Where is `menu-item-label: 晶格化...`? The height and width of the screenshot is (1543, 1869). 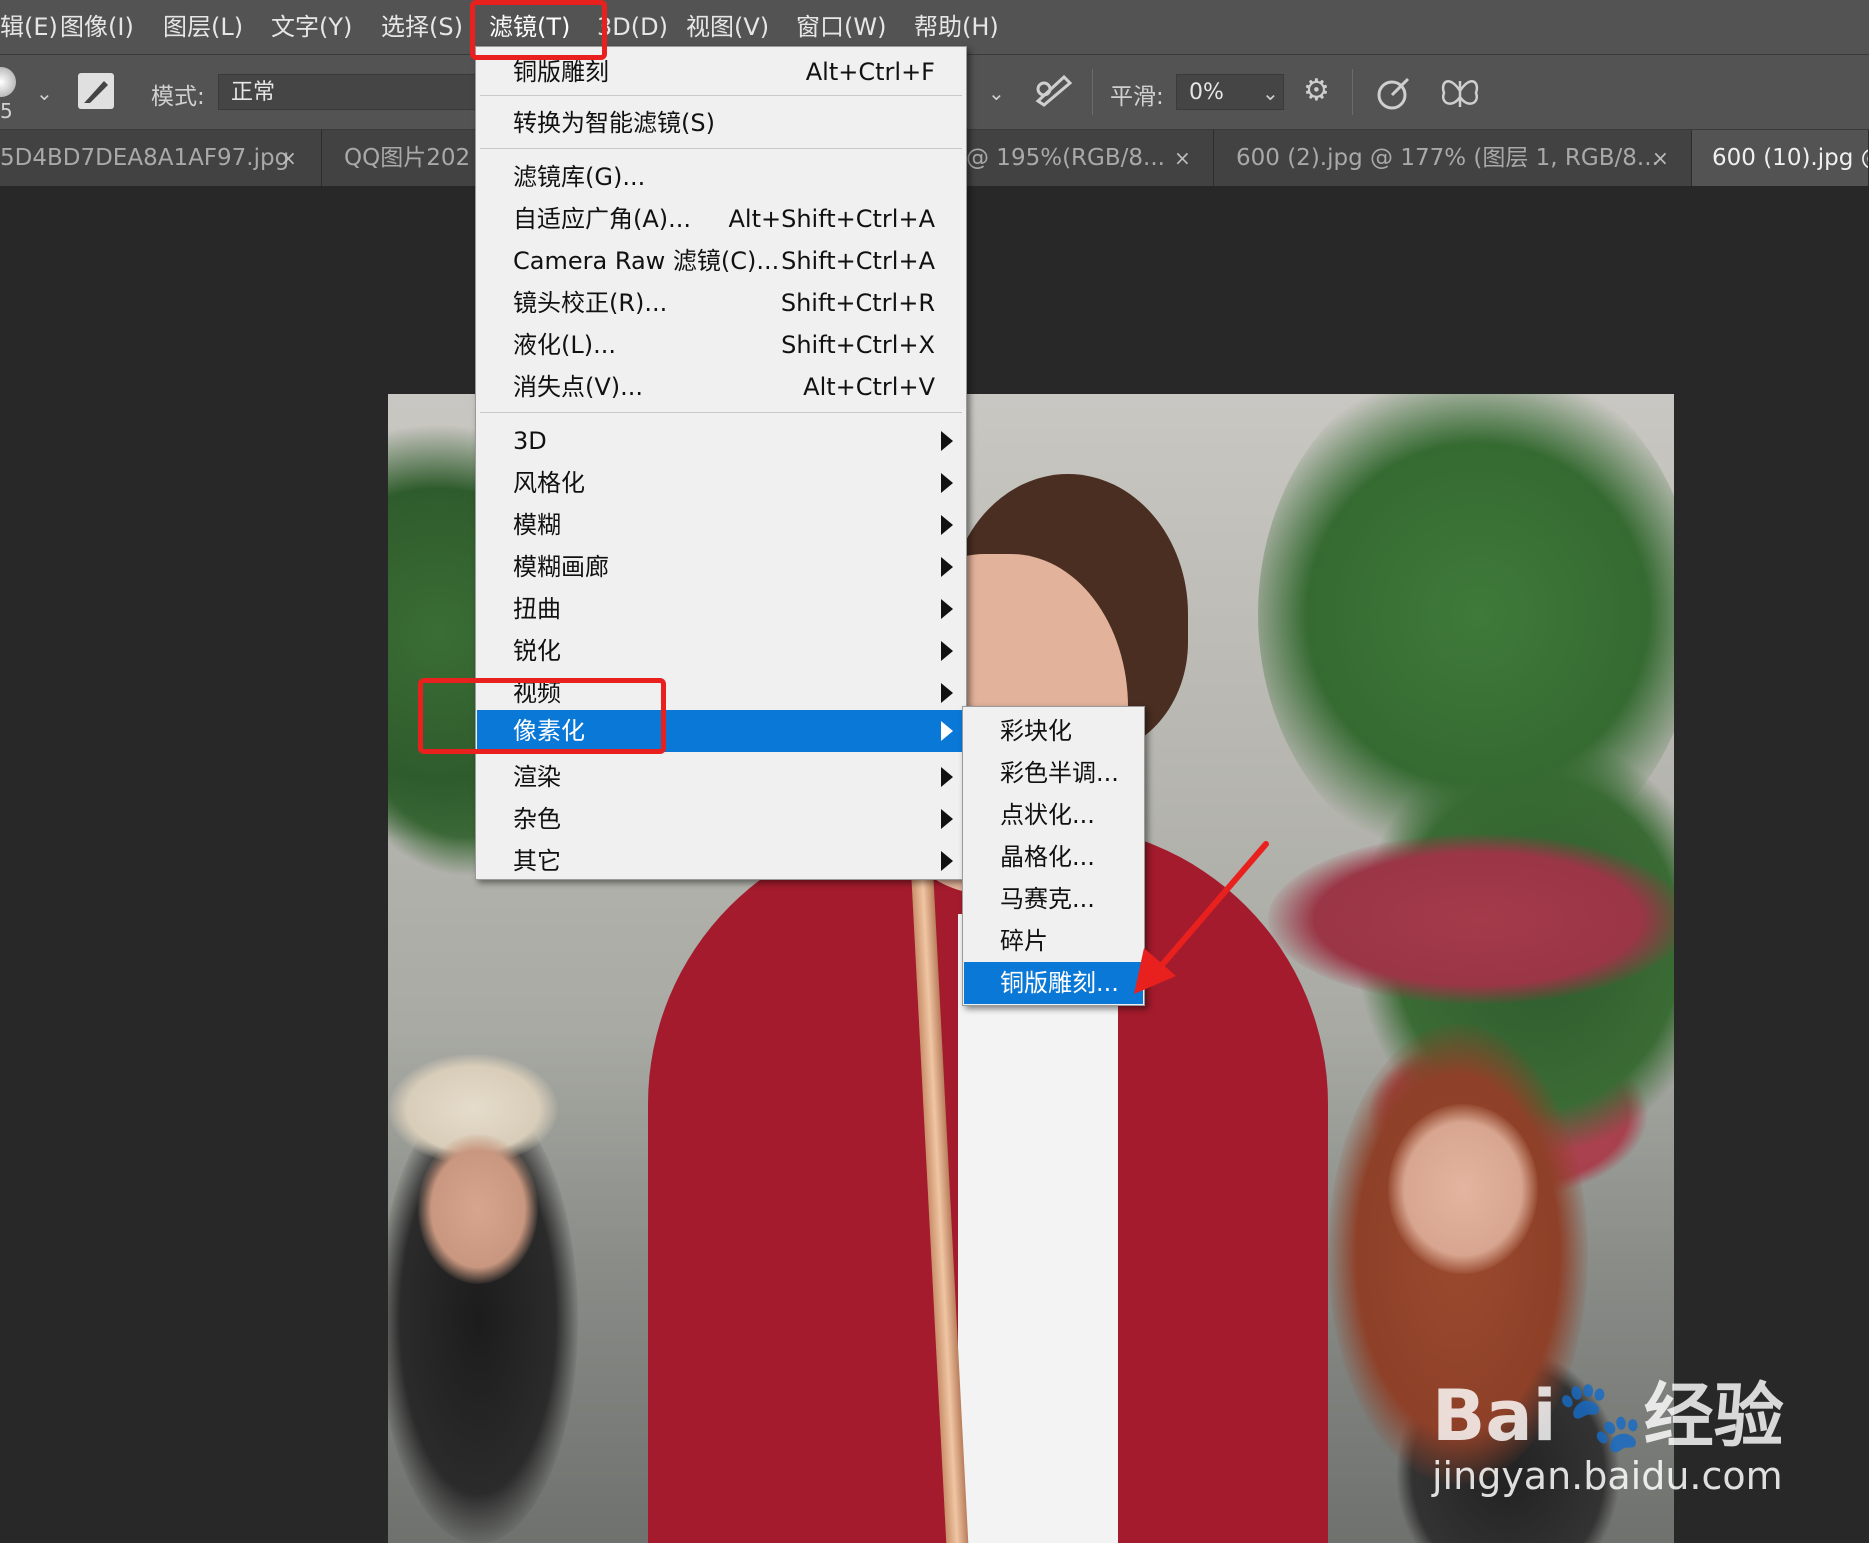
menu-item-label: 晶格化... is located at coordinates (1047, 857).